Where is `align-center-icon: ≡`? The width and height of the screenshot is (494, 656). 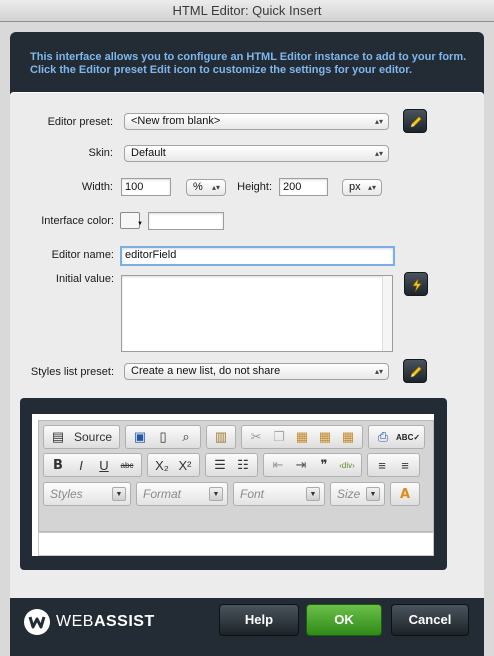 align-center-icon: ≡ is located at coordinates (405, 465).